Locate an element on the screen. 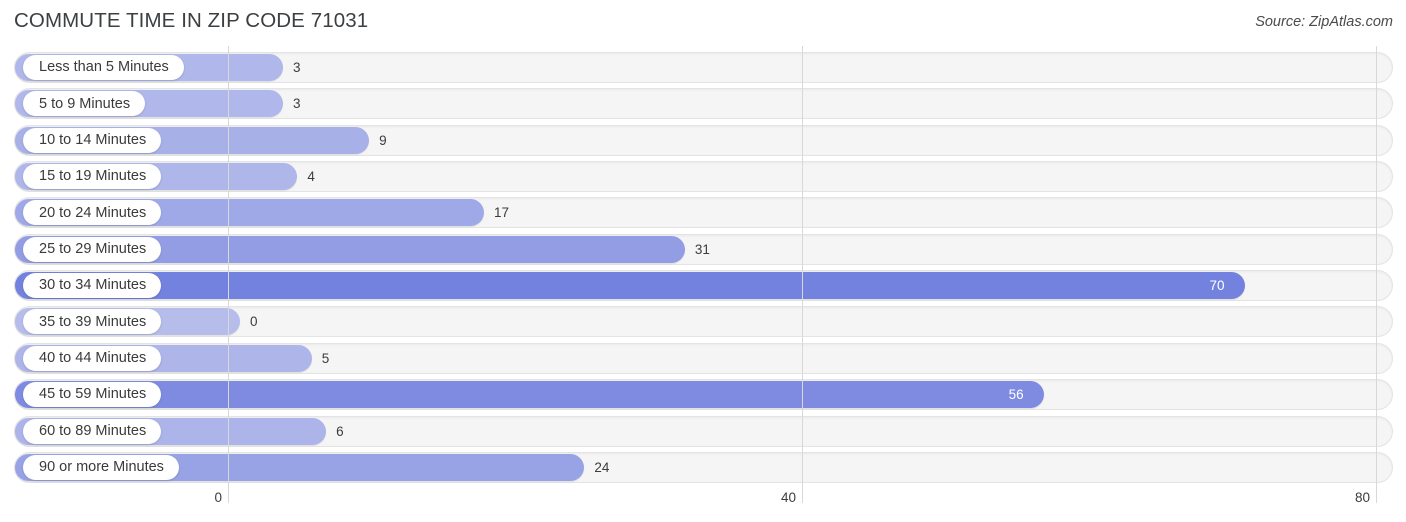 This screenshot has height=522, width=1406. bar-value-label: 9 is located at coordinates (383, 140).